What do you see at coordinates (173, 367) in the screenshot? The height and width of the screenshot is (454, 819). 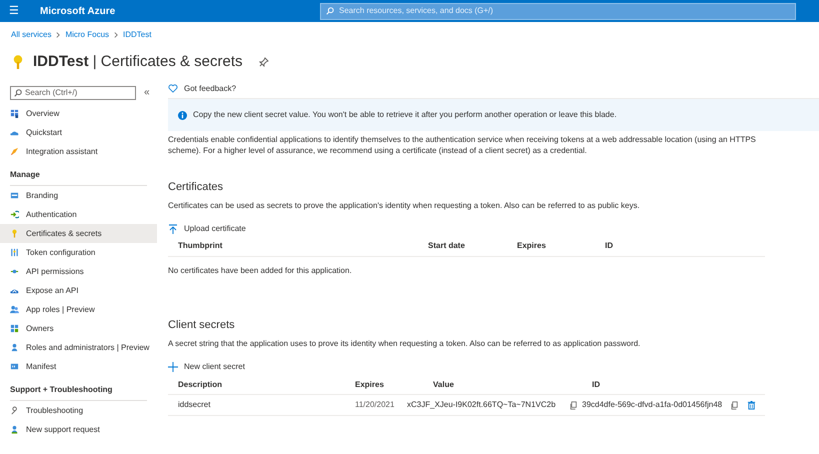 I see `plus-icon` at bounding box center [173, 367].